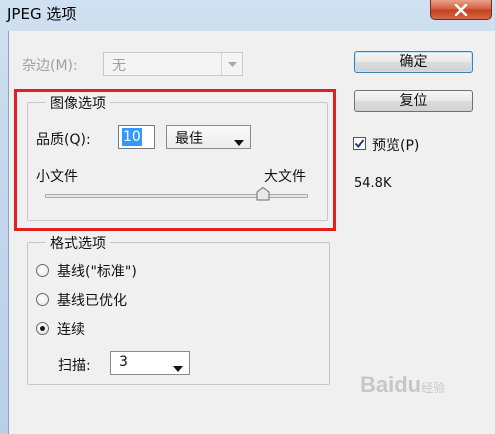 The height and width of the screenshot is (434, 495). What do you see at coordinates (413, 101) in the screenshot?
I see `reset-button: 复位` at bounding box center [413, 101].